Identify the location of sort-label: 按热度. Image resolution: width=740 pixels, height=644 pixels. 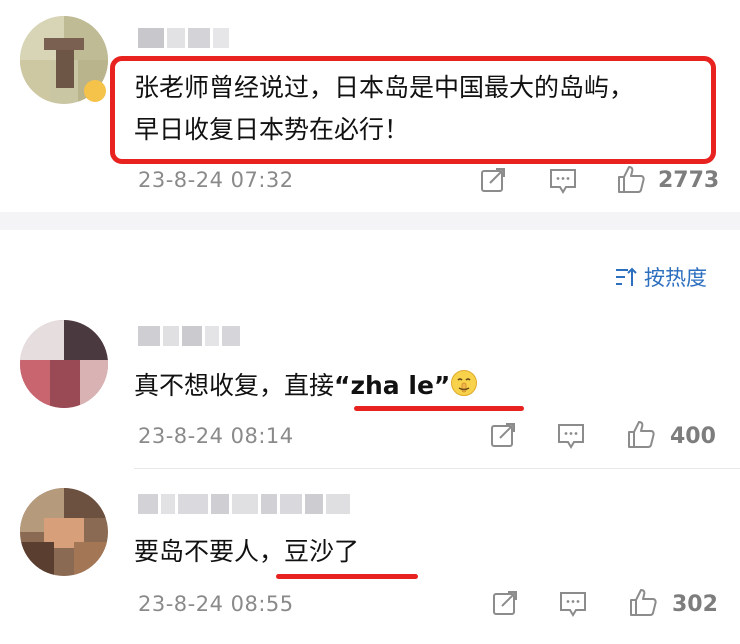
(675, 278).